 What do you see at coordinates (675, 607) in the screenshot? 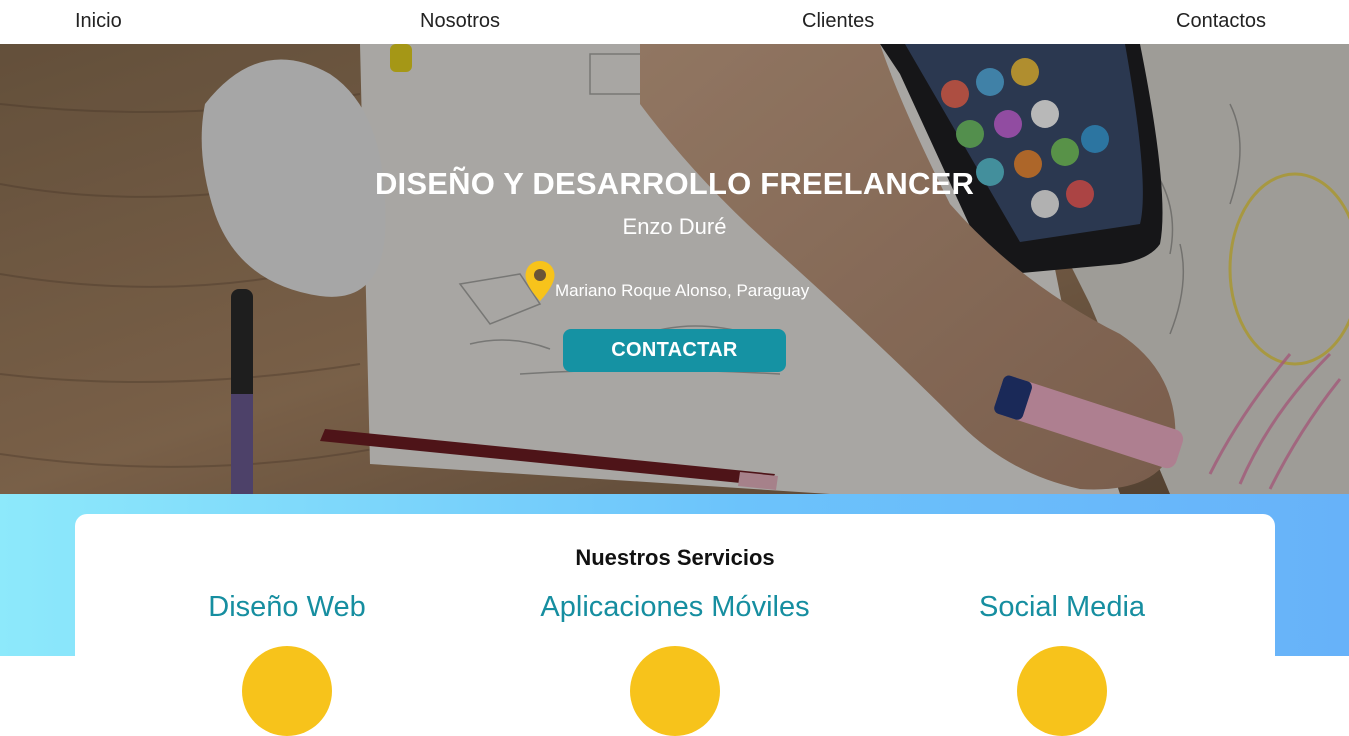
I see `service-title-mobile-apps: Aplicaciones Móviles` at bounding box center [675, 607].